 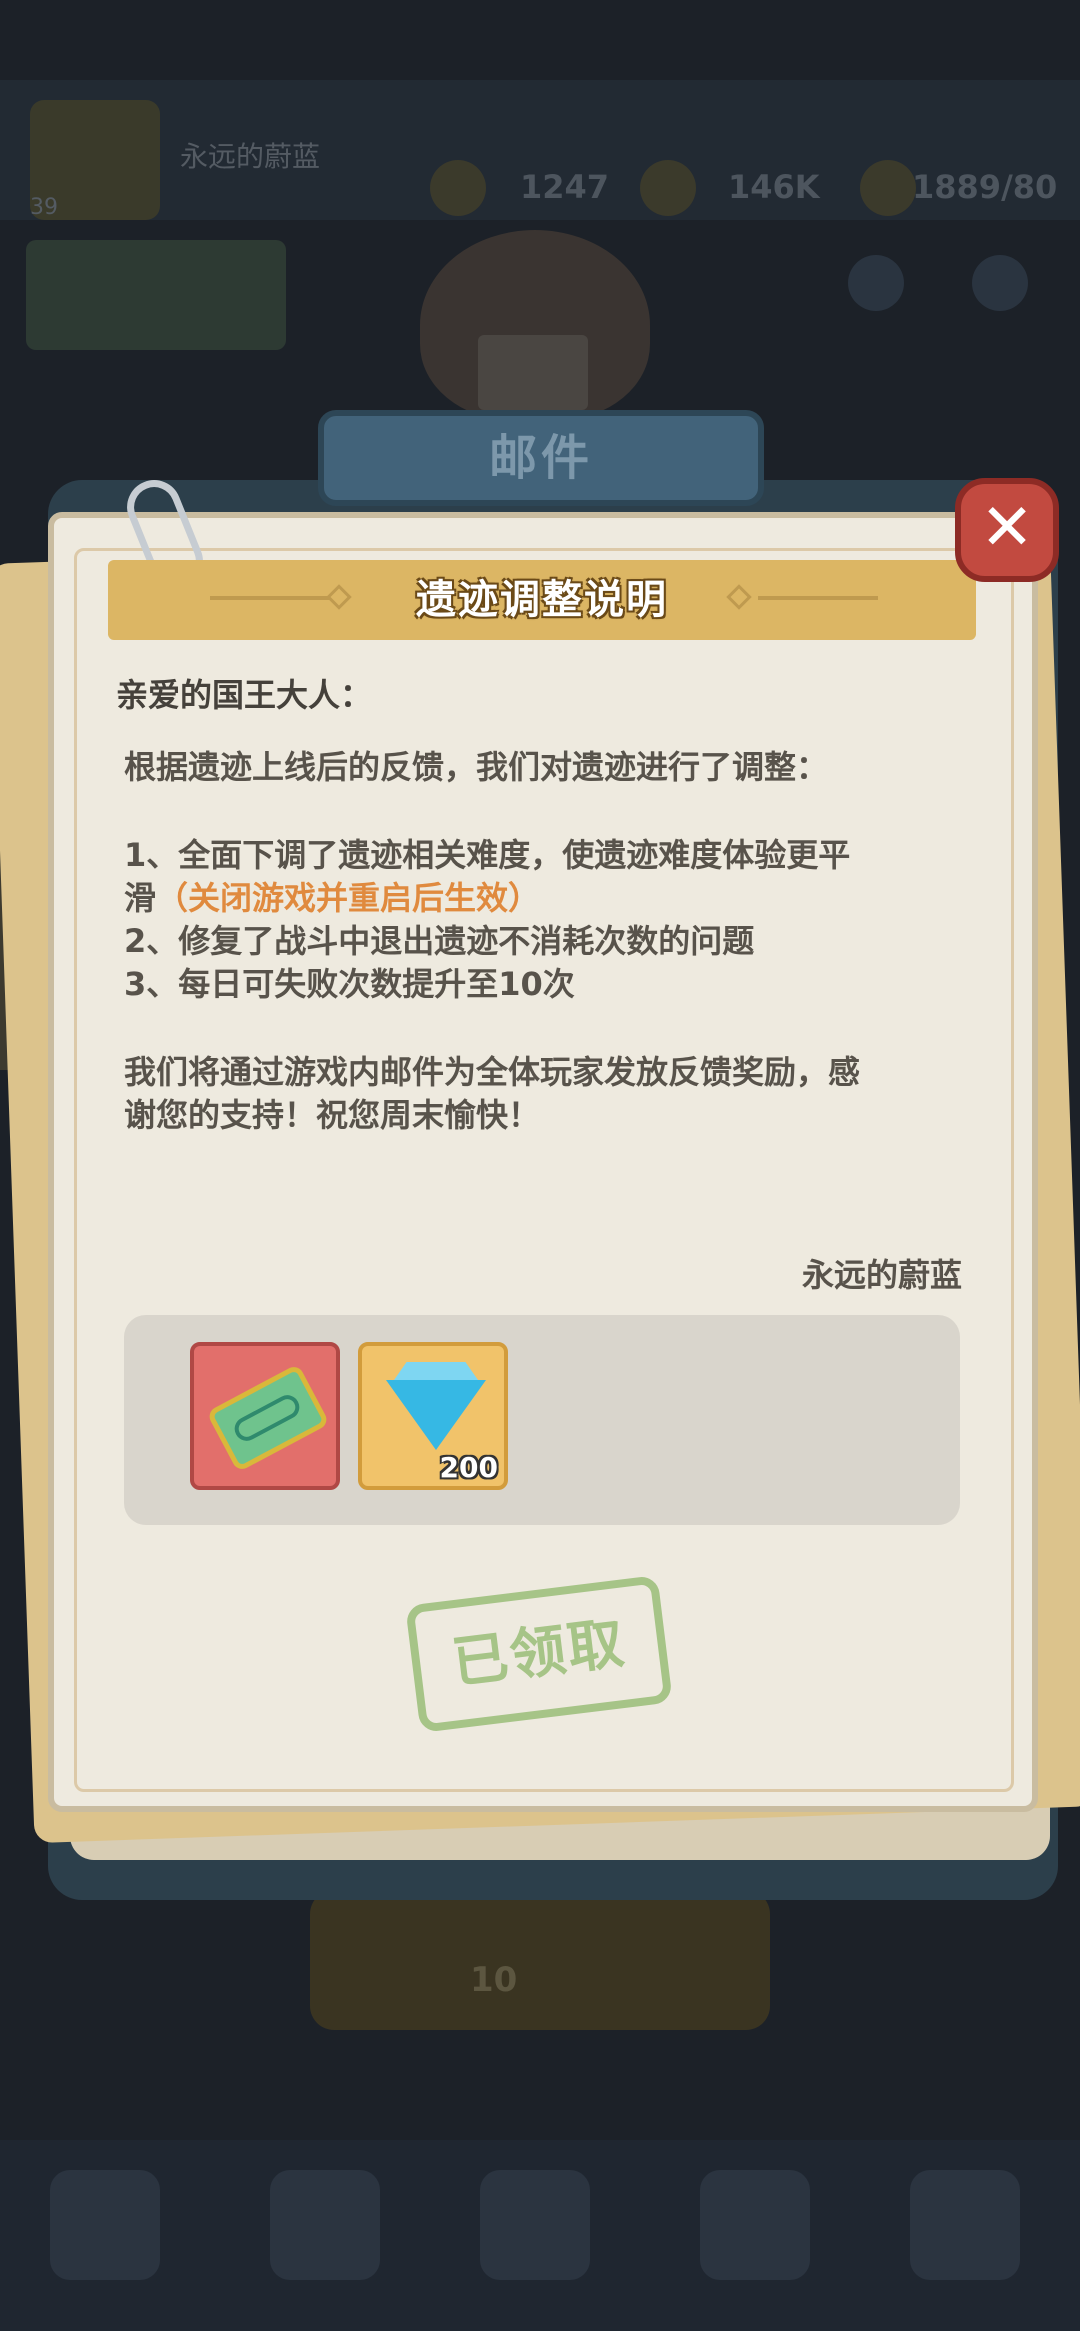 I want to click on mail-body-text: 滑, so click(x=140, y=898).